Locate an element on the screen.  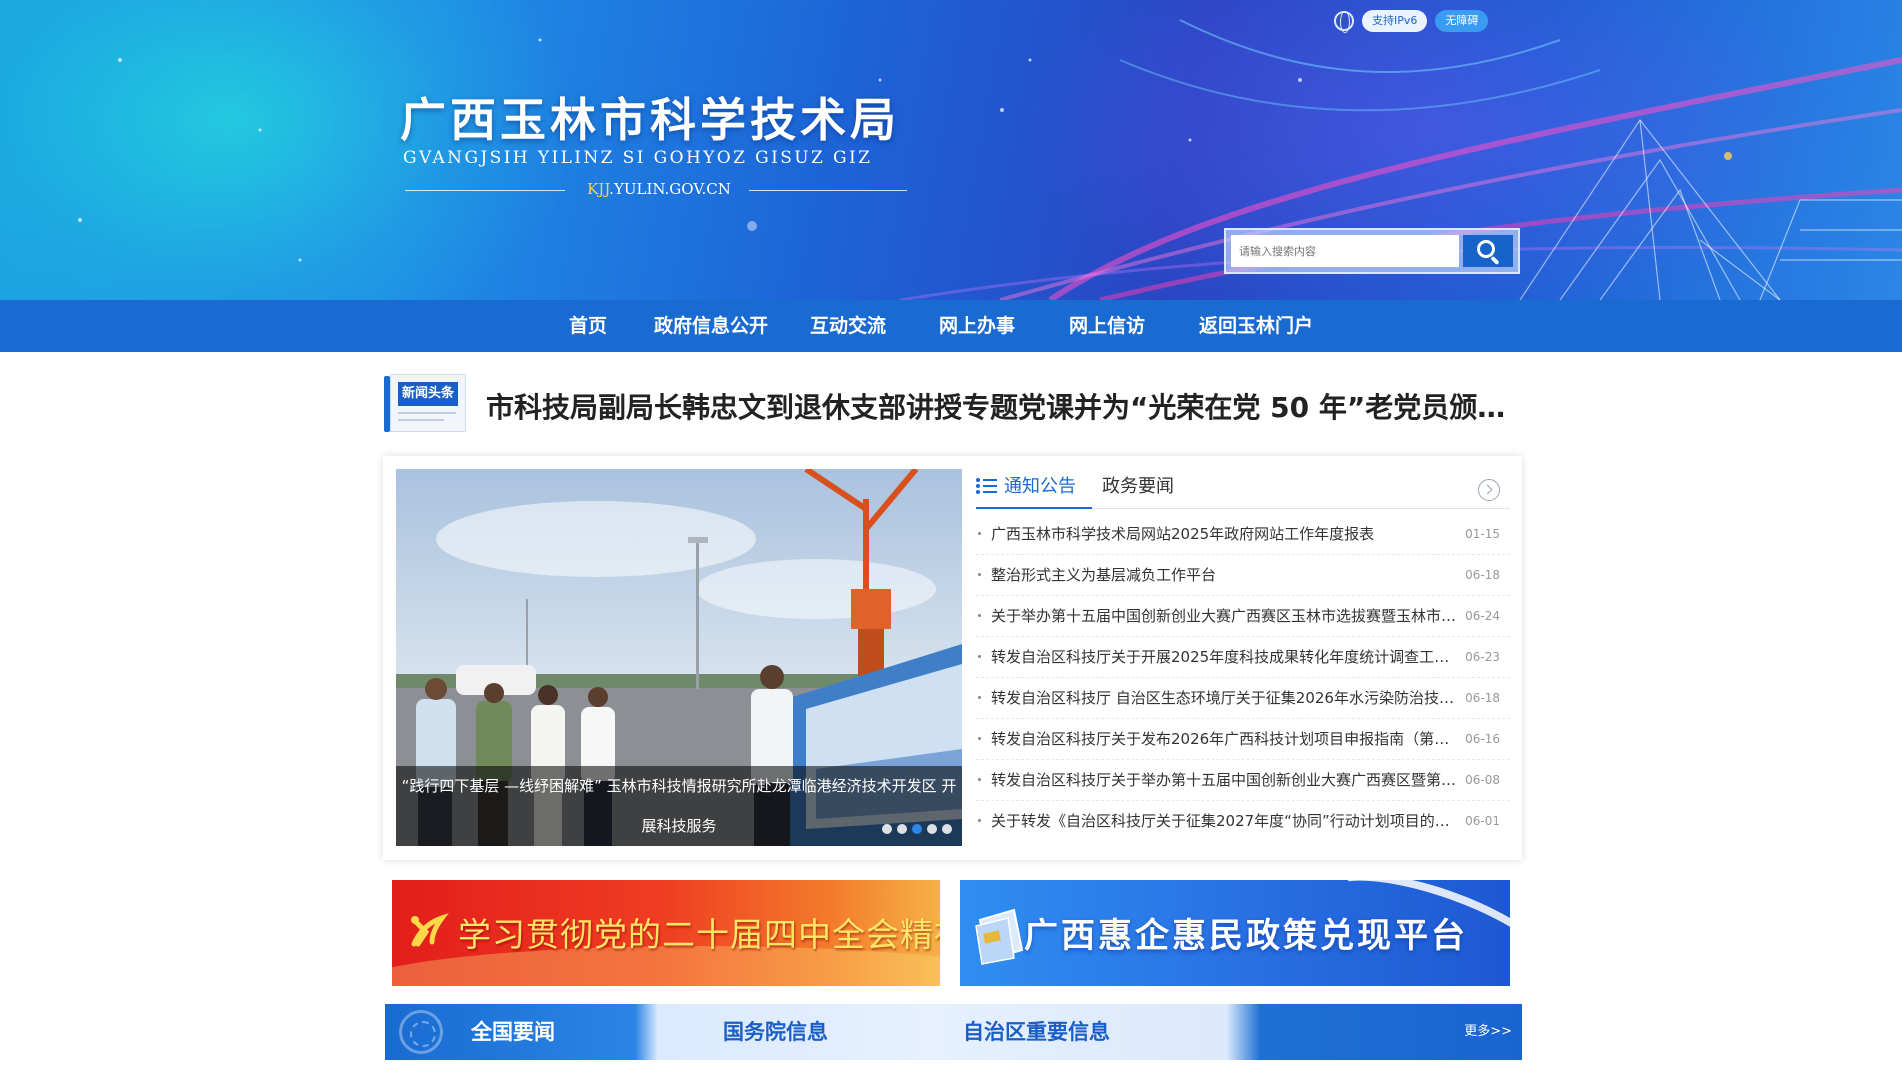
news-item-date: 01-15 is located at coordinates (1482, 534).